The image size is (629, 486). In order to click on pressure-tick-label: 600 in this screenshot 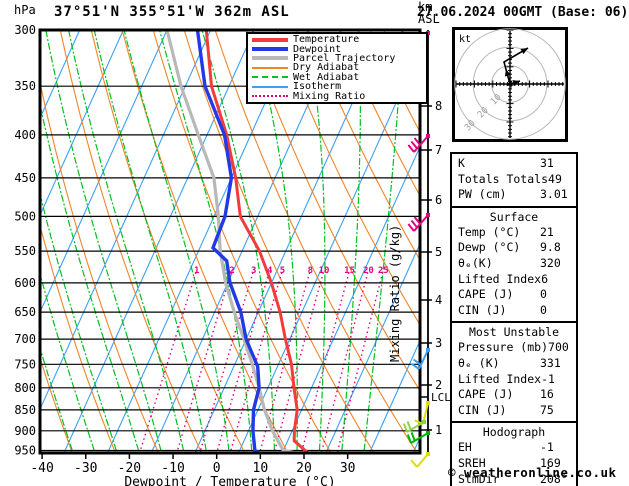, I will do `click(25, 283)`.